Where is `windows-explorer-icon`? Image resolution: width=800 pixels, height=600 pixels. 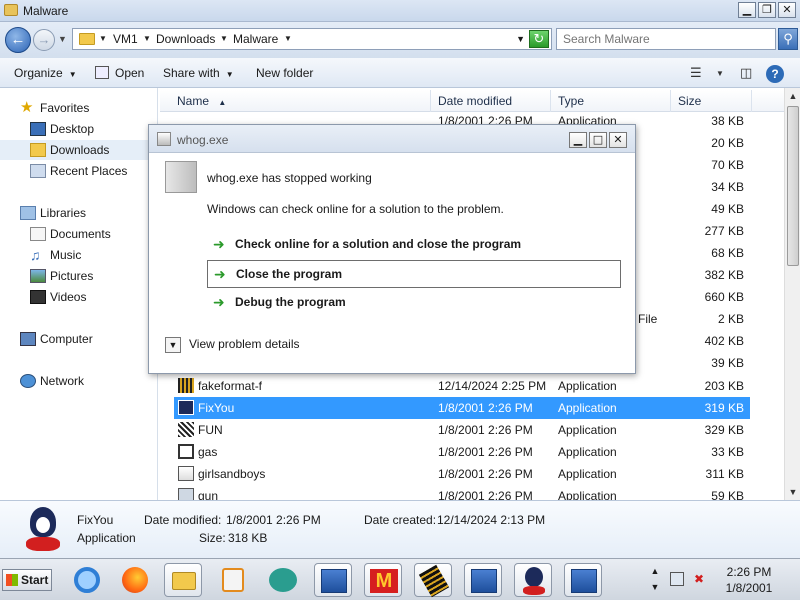
windows-explorer-icon is located at coordinates (183, 580).